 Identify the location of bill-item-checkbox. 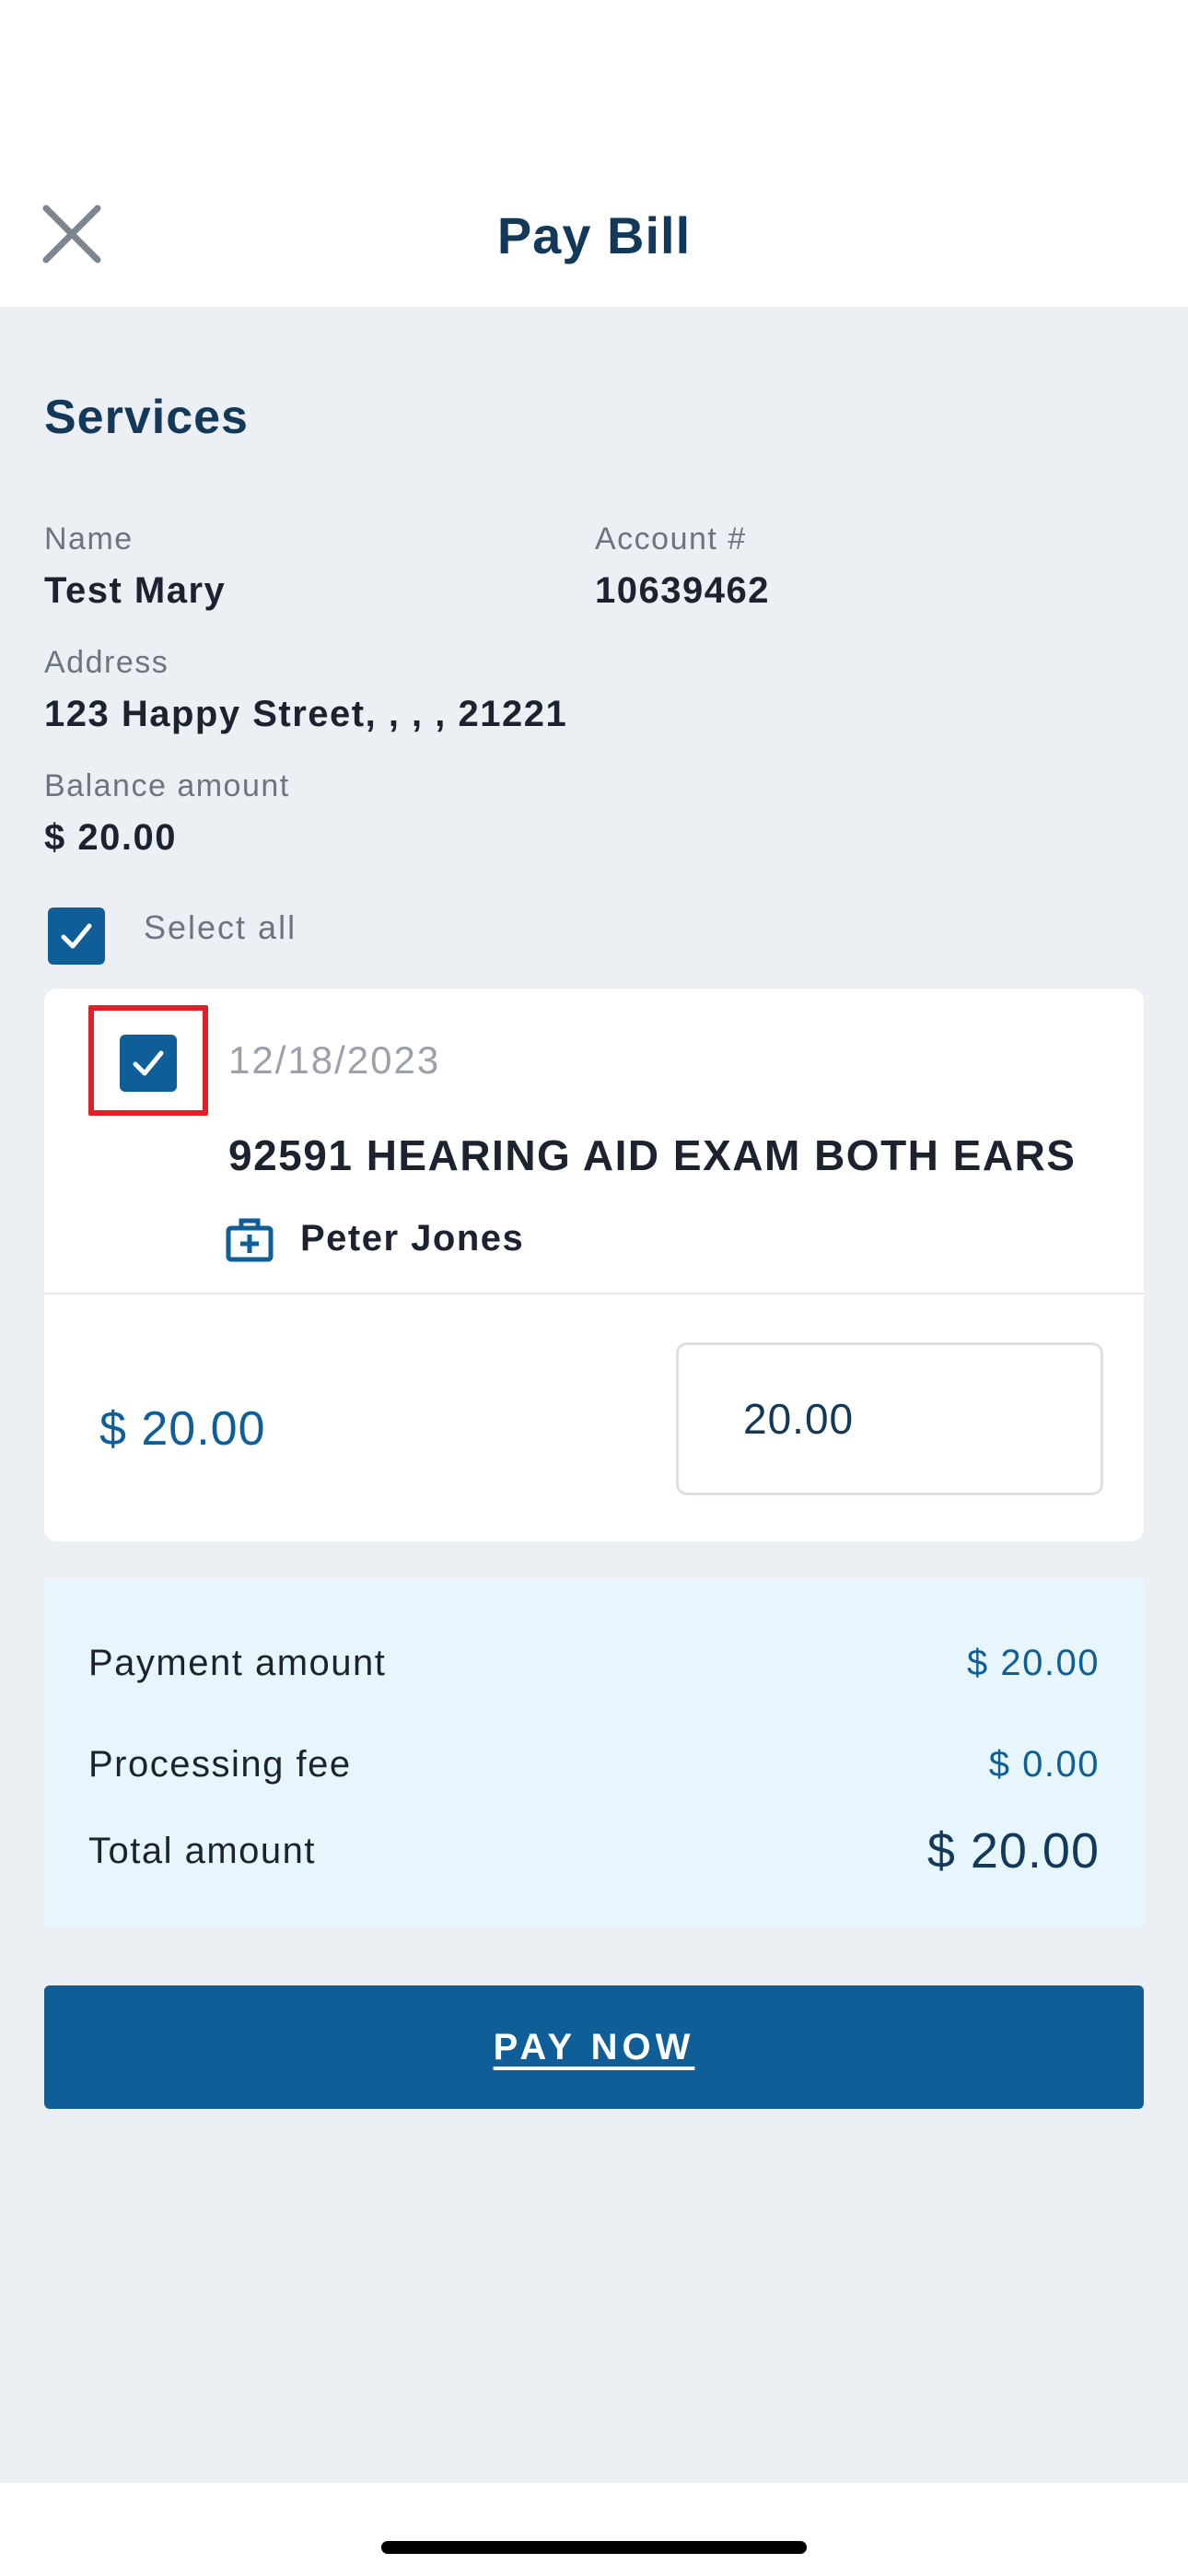
(148, 1063).